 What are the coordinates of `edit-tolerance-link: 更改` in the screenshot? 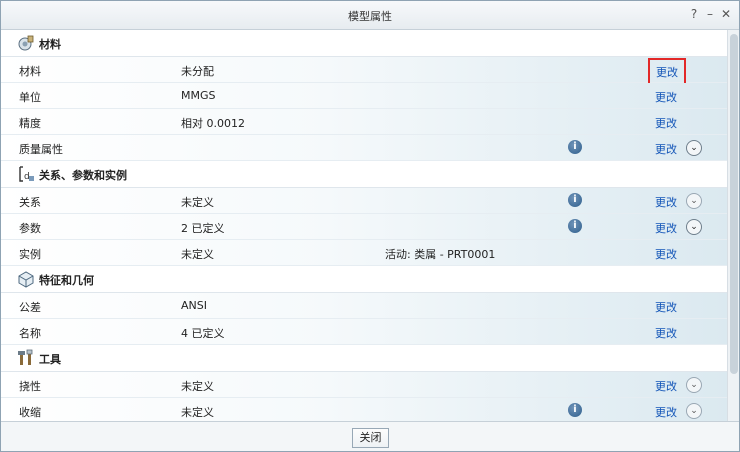 It's located at (666, 307).